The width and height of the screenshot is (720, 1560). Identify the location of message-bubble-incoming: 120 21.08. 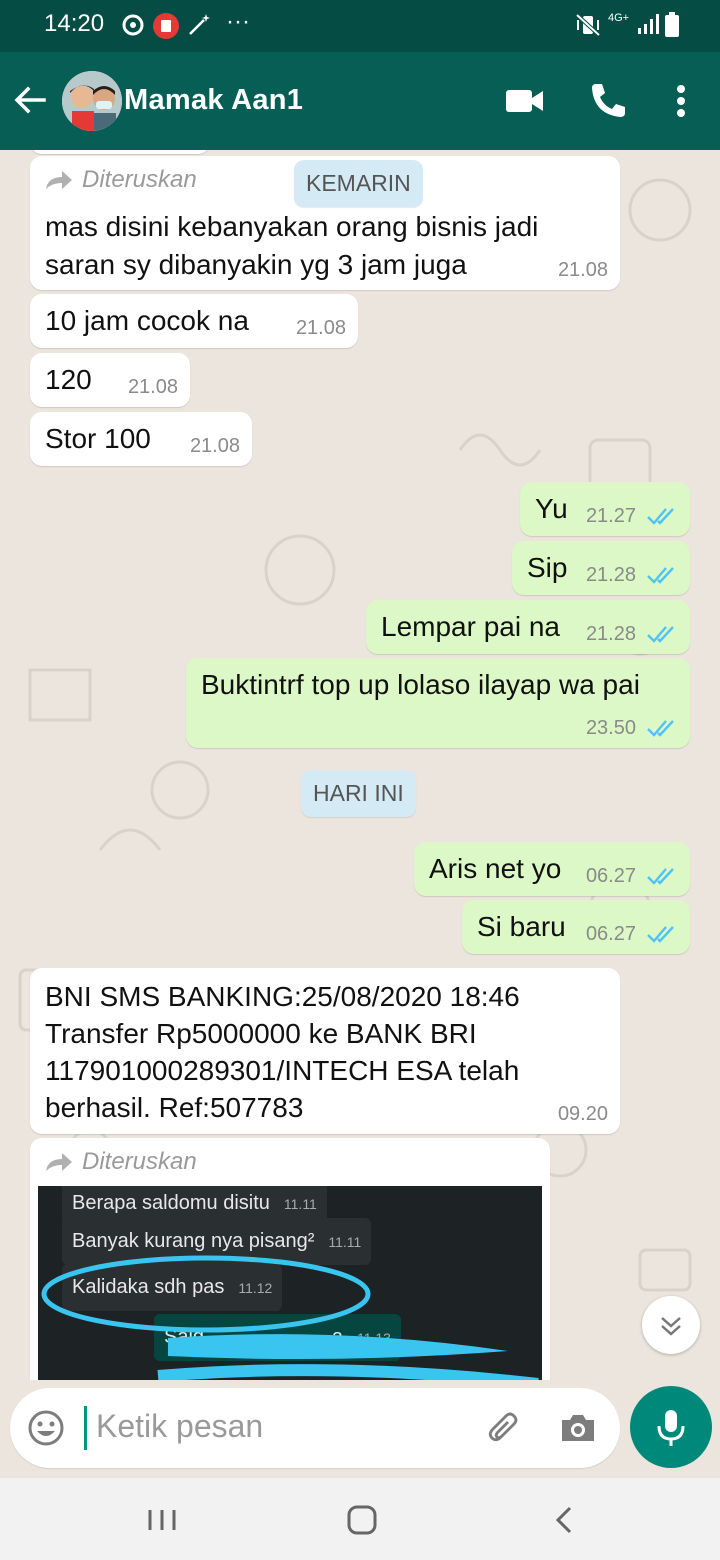
(110, 380).